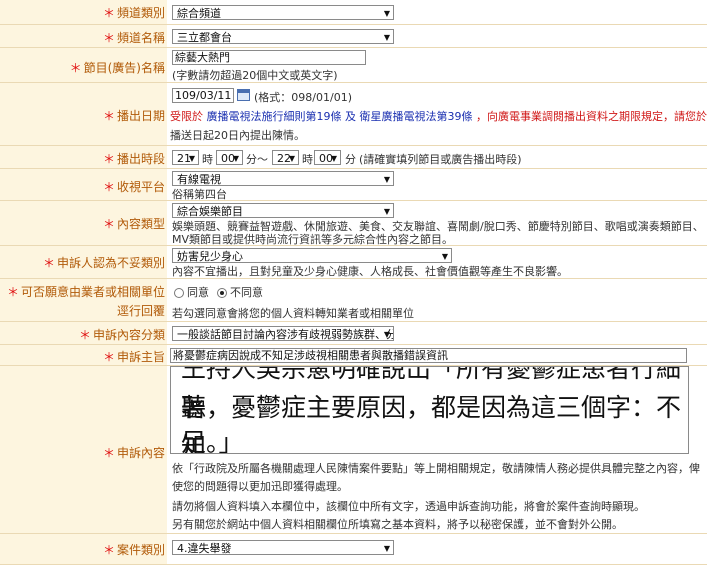  Describe the element at coordinates (283, 12) in the screenshot. I see `channel-category-select: 綜合頻道 ▼` at that location.